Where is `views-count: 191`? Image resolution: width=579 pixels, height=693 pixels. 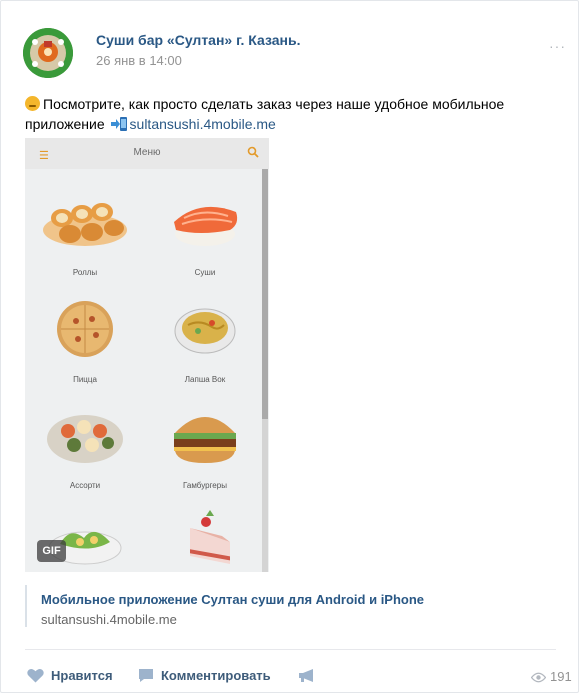 views-count: 191 is located at coordinates (561, 676).